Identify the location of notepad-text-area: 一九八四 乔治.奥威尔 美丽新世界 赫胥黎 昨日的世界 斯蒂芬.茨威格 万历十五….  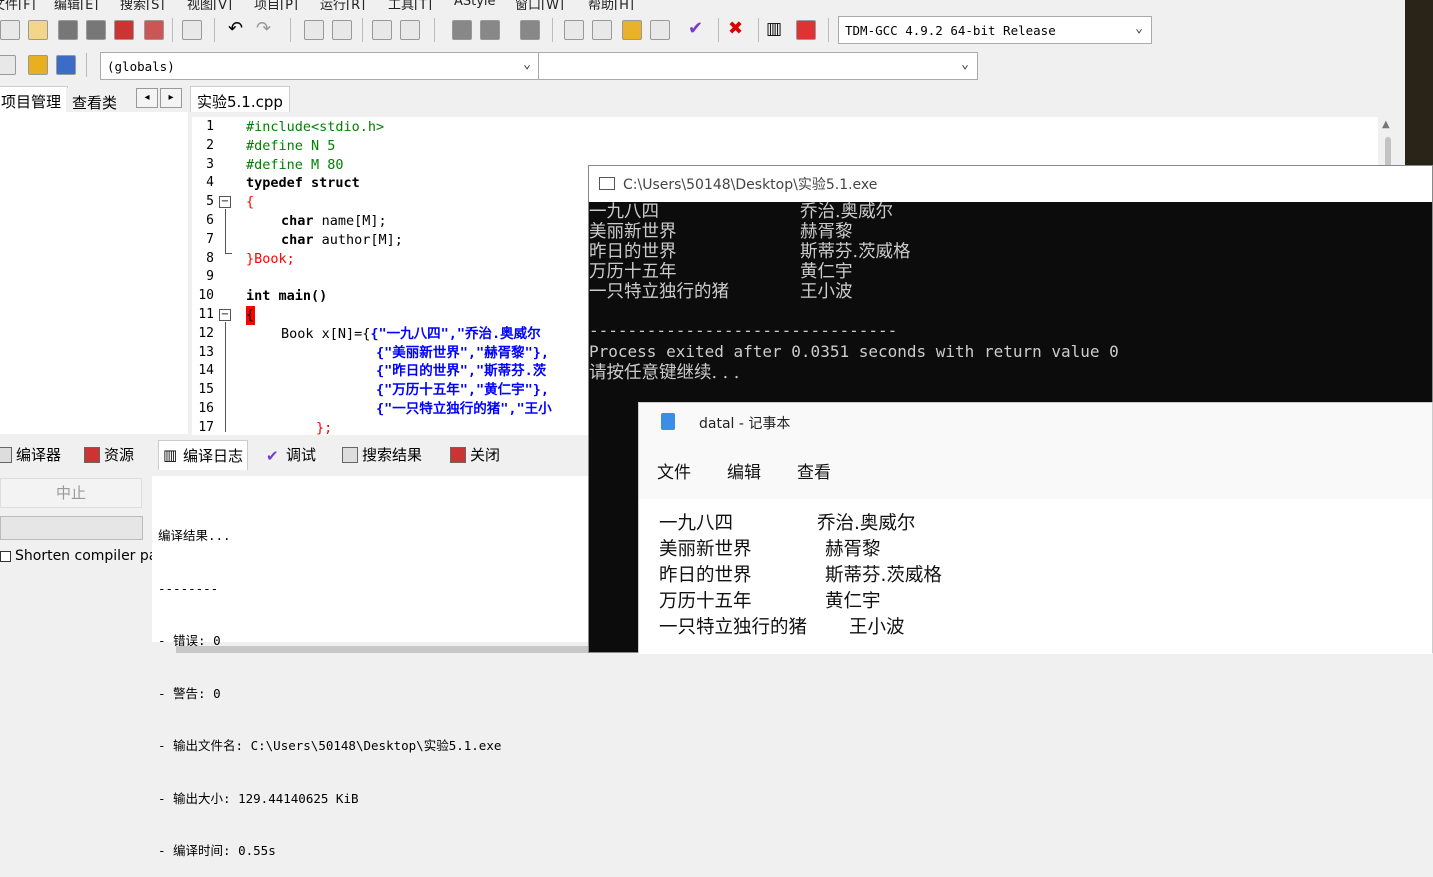
(1035, 576).